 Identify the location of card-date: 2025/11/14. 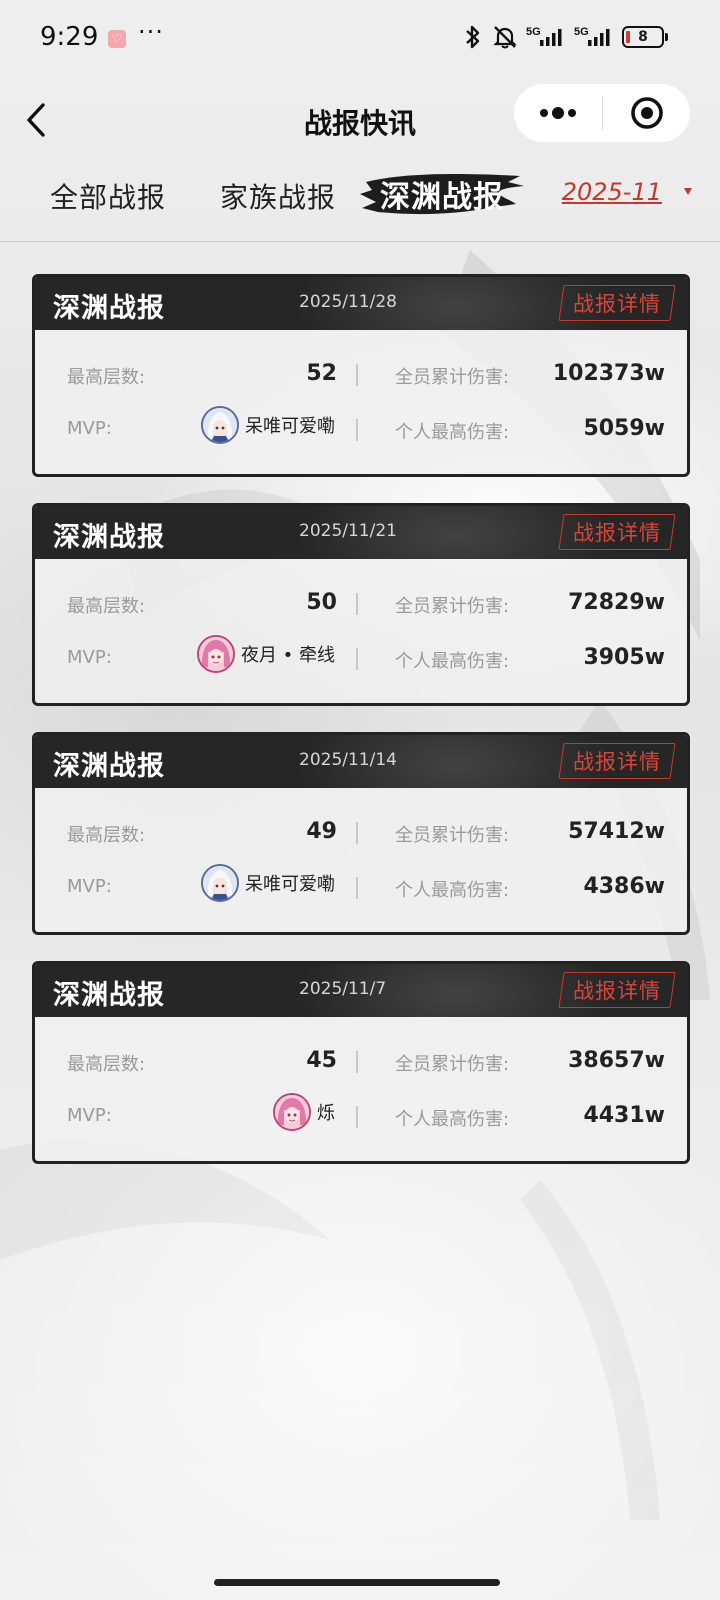
(348, 760).